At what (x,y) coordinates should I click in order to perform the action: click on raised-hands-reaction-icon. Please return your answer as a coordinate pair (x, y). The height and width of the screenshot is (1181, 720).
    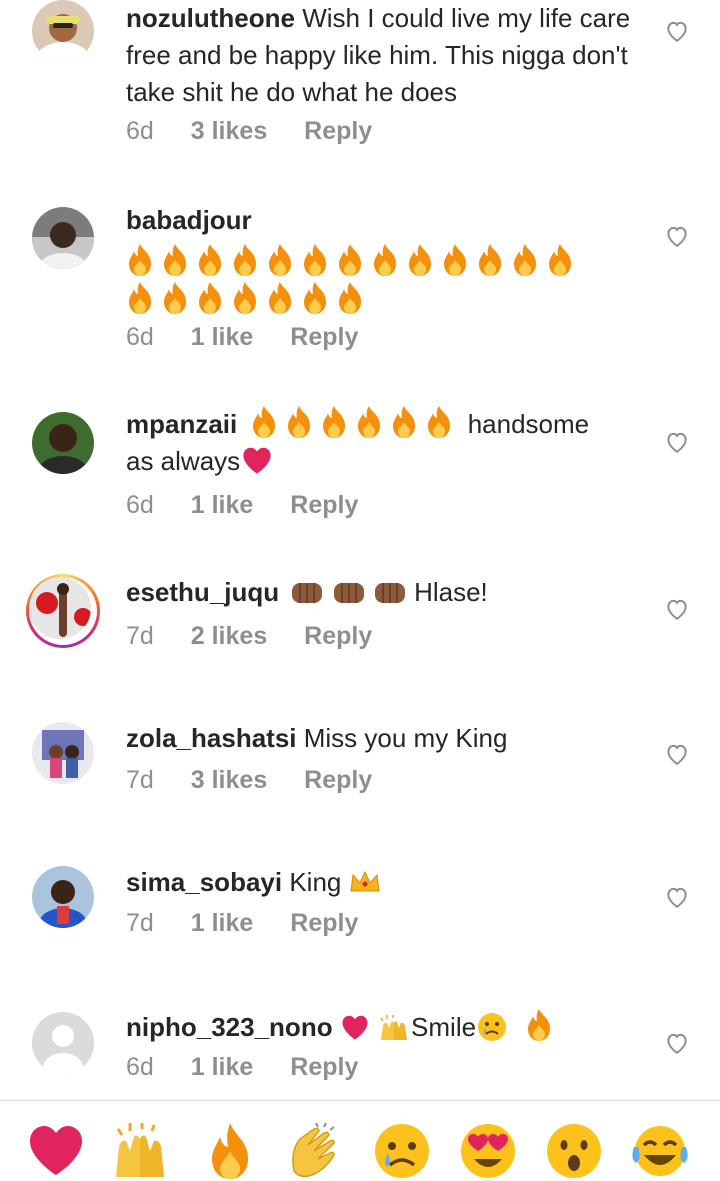
    Looking at the image, I should click on (140, 1151).